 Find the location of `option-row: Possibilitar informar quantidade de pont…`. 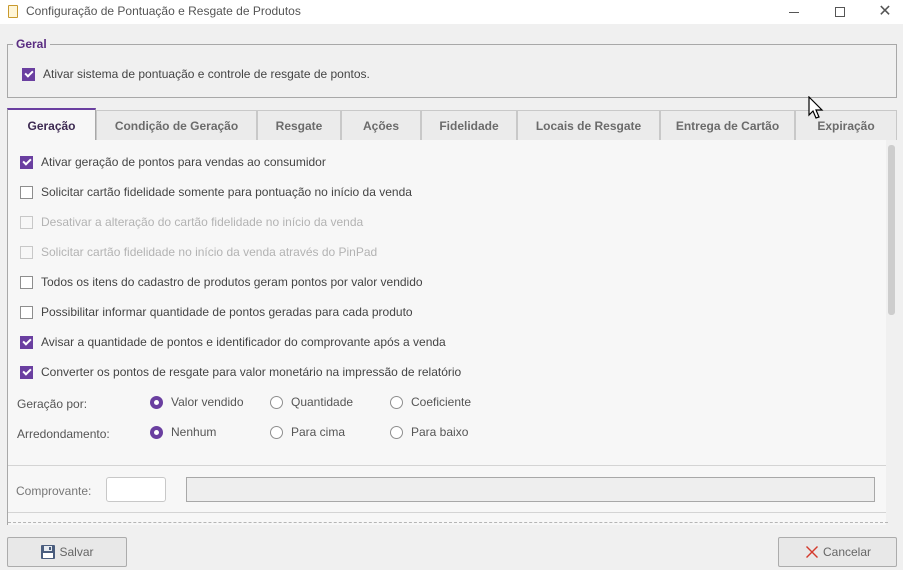

option-row: Possibilitar informar quantidade de pont… is located at coordinates (216, 312).